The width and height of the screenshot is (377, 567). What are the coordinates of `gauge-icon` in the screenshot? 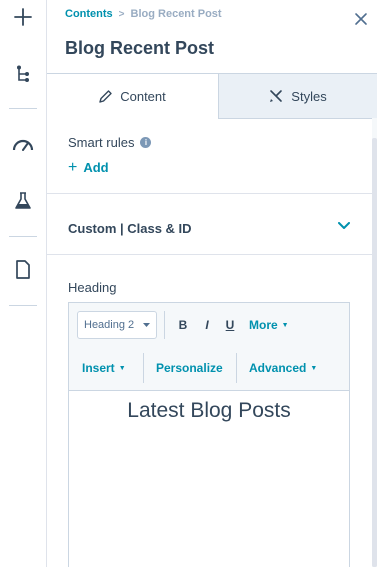 It's located at (23, 145).